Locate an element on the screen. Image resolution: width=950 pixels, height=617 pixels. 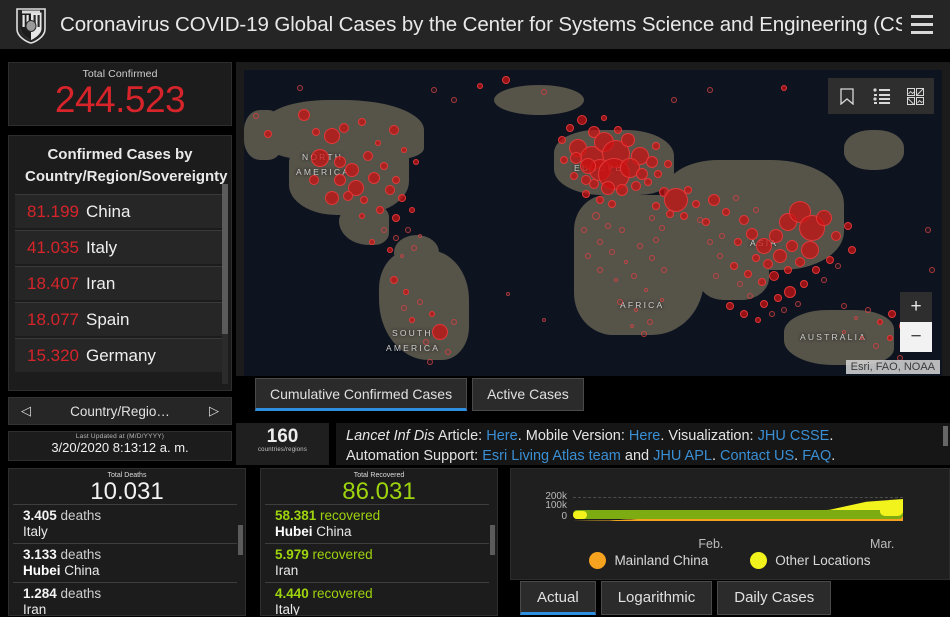
hamburger-menu-icon is located at coordinates (922, 25).